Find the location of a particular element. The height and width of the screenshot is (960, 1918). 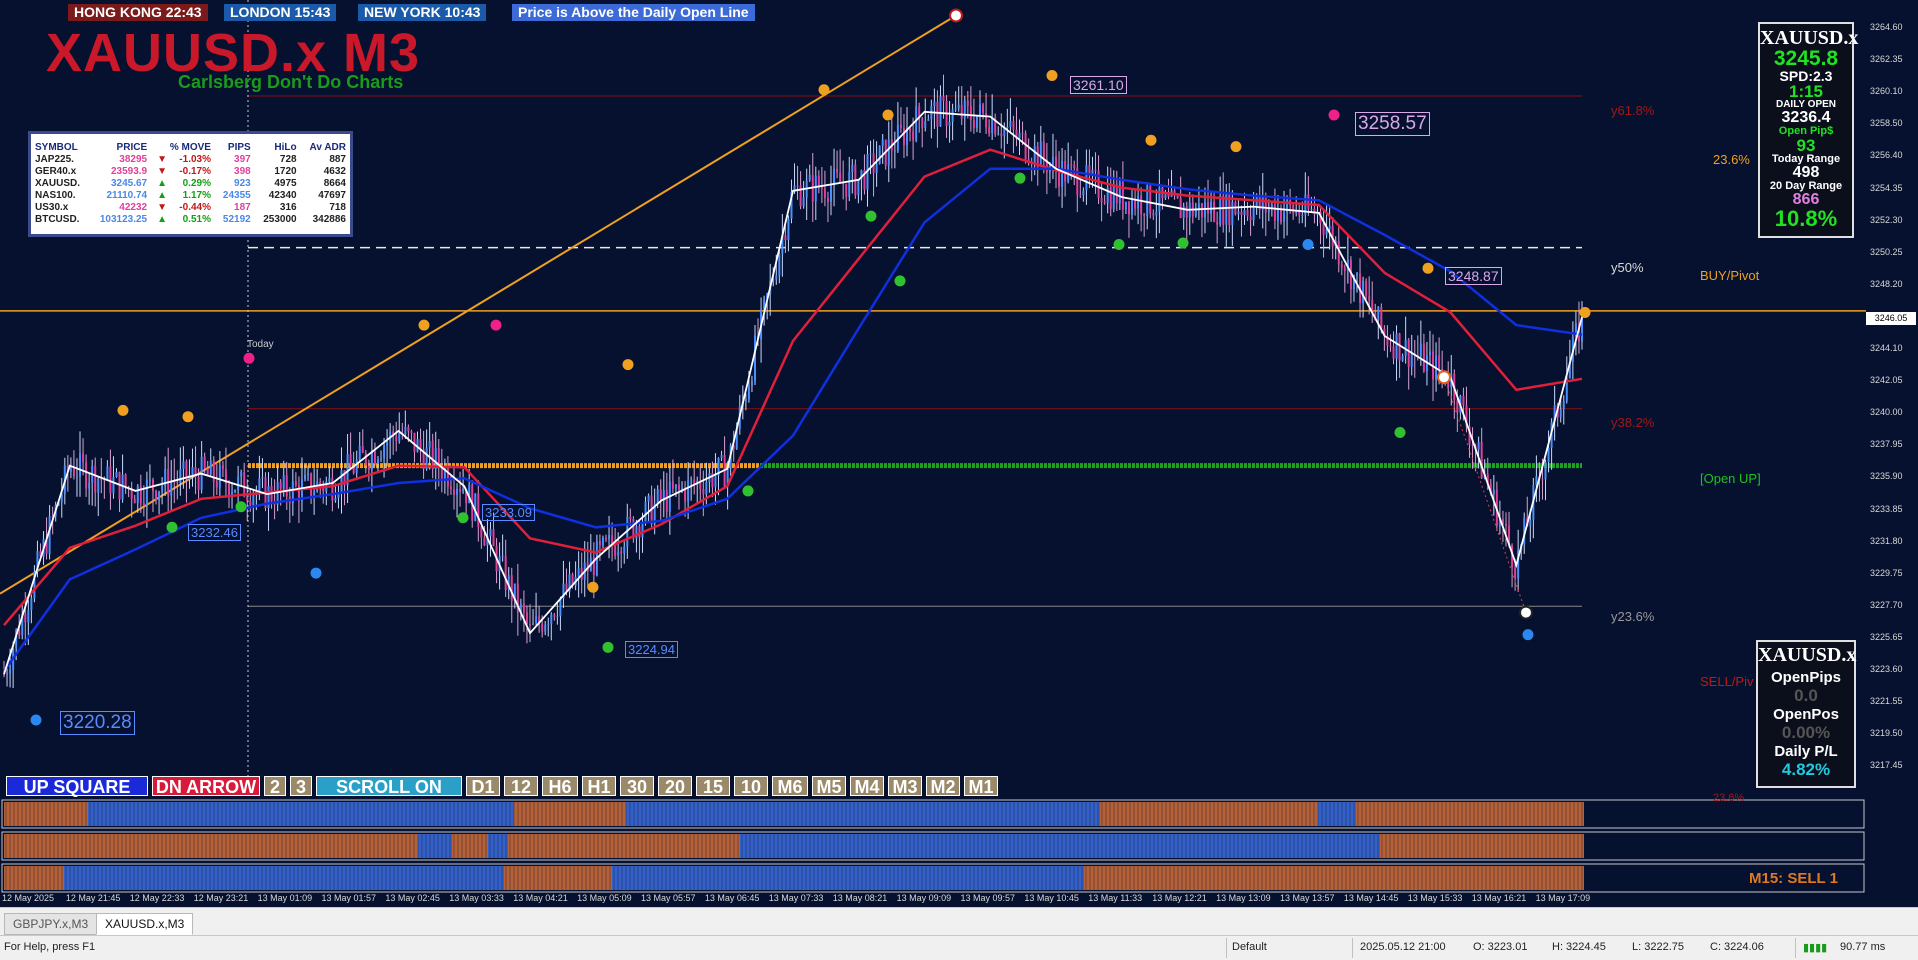

toolbar-button-up-square: UP SQUARE is located at coordinates (77, 786).